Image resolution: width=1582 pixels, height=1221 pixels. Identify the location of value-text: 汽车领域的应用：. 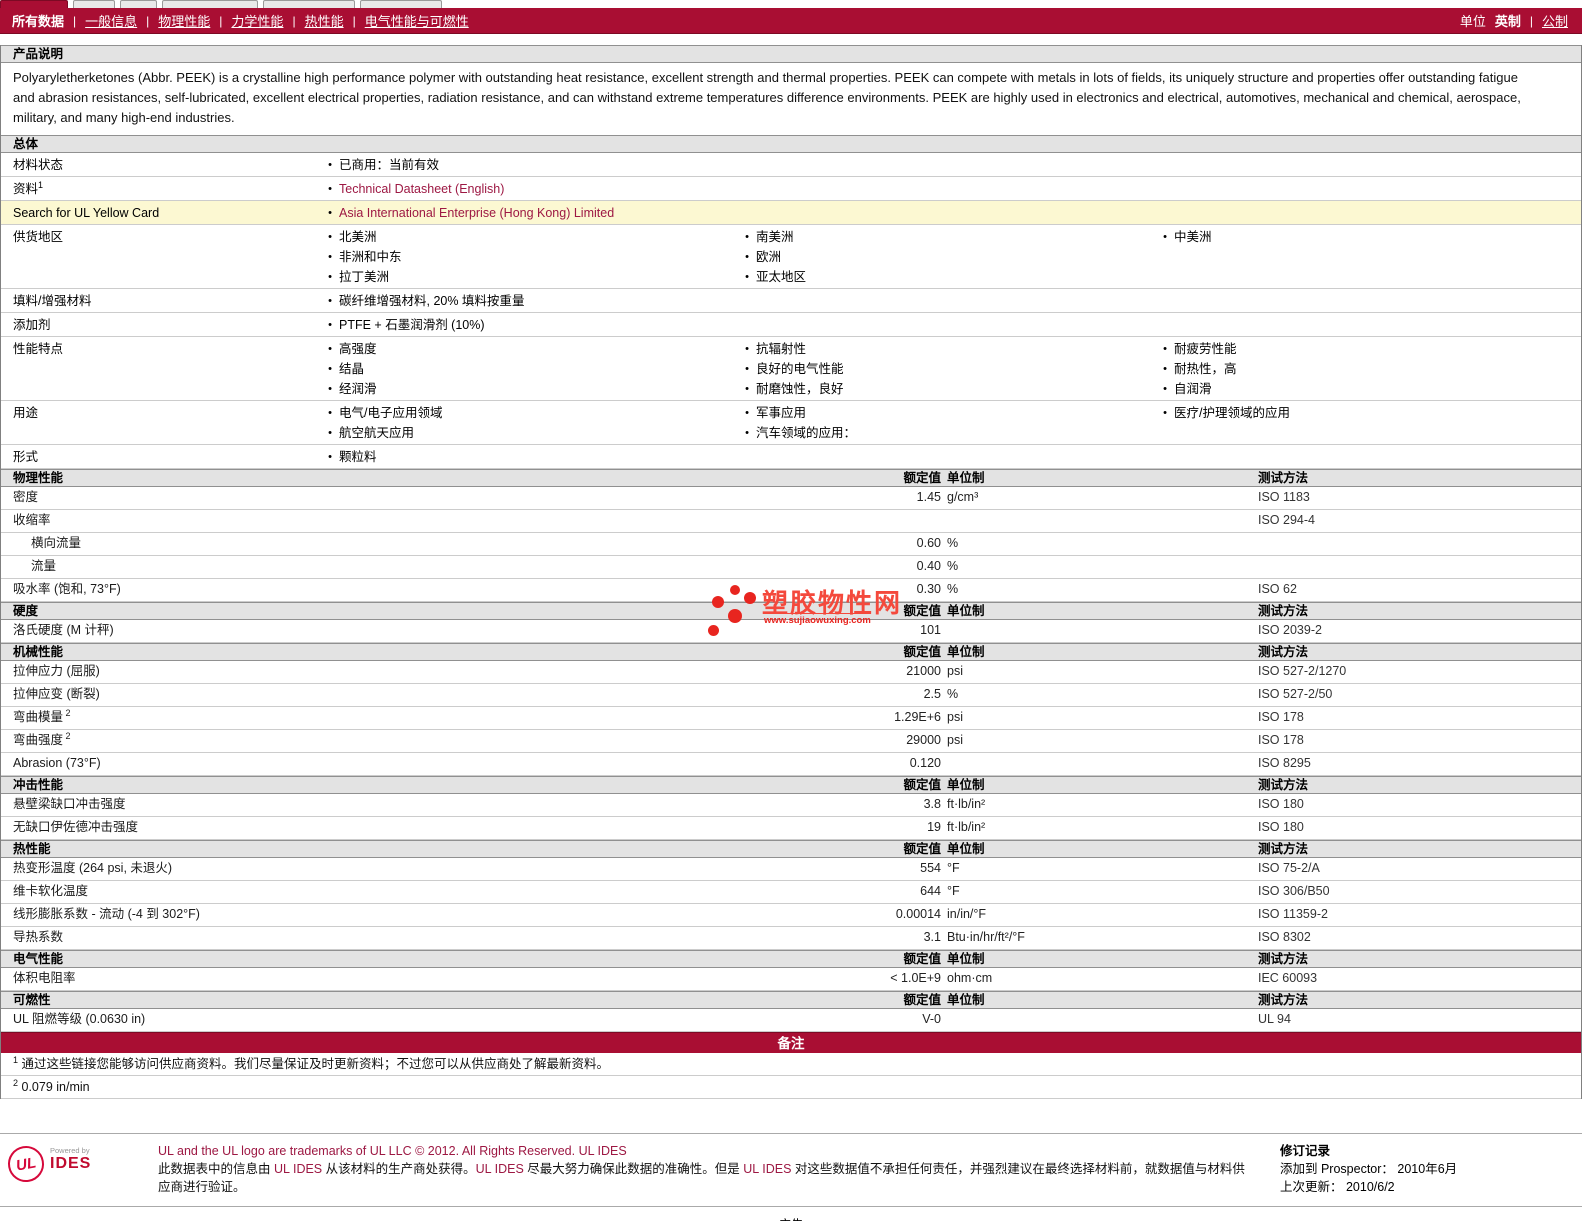
(806, 433).